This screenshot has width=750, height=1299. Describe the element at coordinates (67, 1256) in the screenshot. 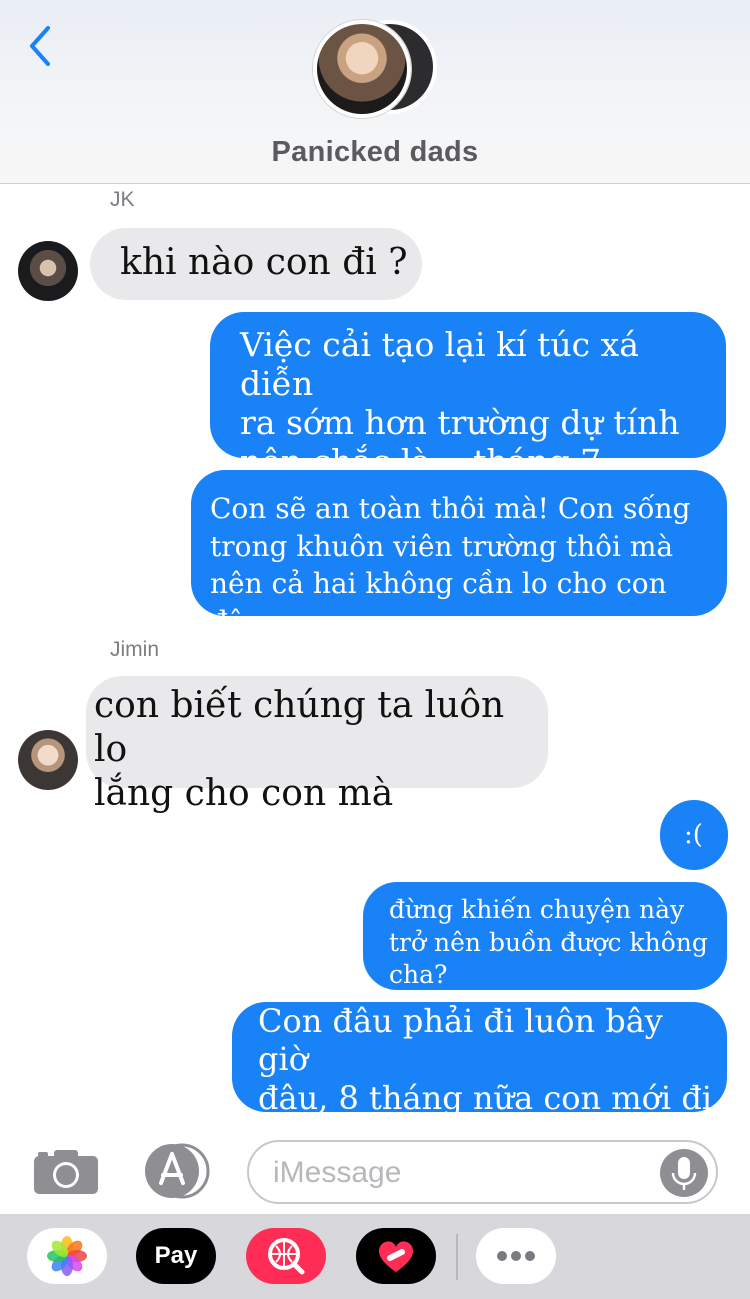

I see `photos-icon` at that location.